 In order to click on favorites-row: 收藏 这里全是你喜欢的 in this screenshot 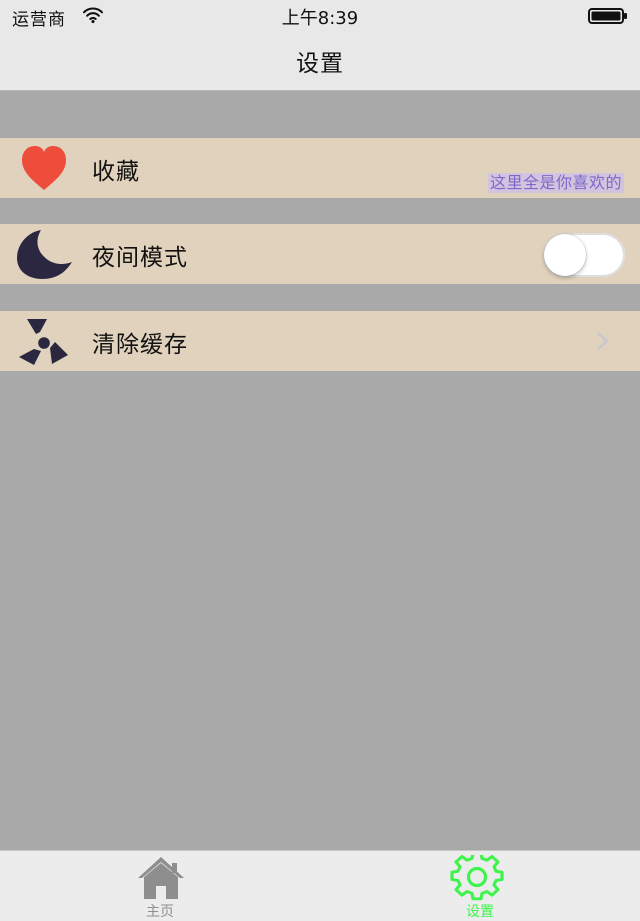, I will do `click(320, 168)`.